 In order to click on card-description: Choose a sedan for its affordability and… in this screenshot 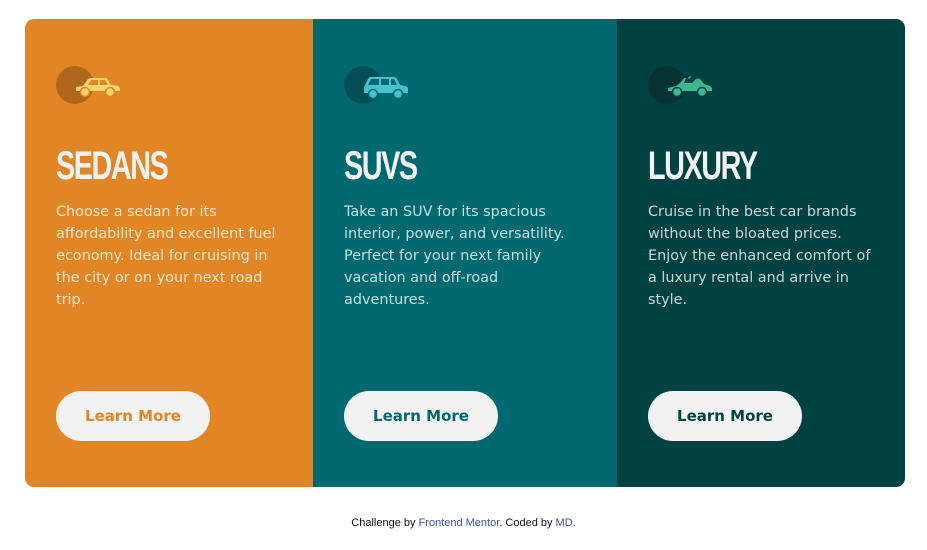, I will do `click(166, 256)`.